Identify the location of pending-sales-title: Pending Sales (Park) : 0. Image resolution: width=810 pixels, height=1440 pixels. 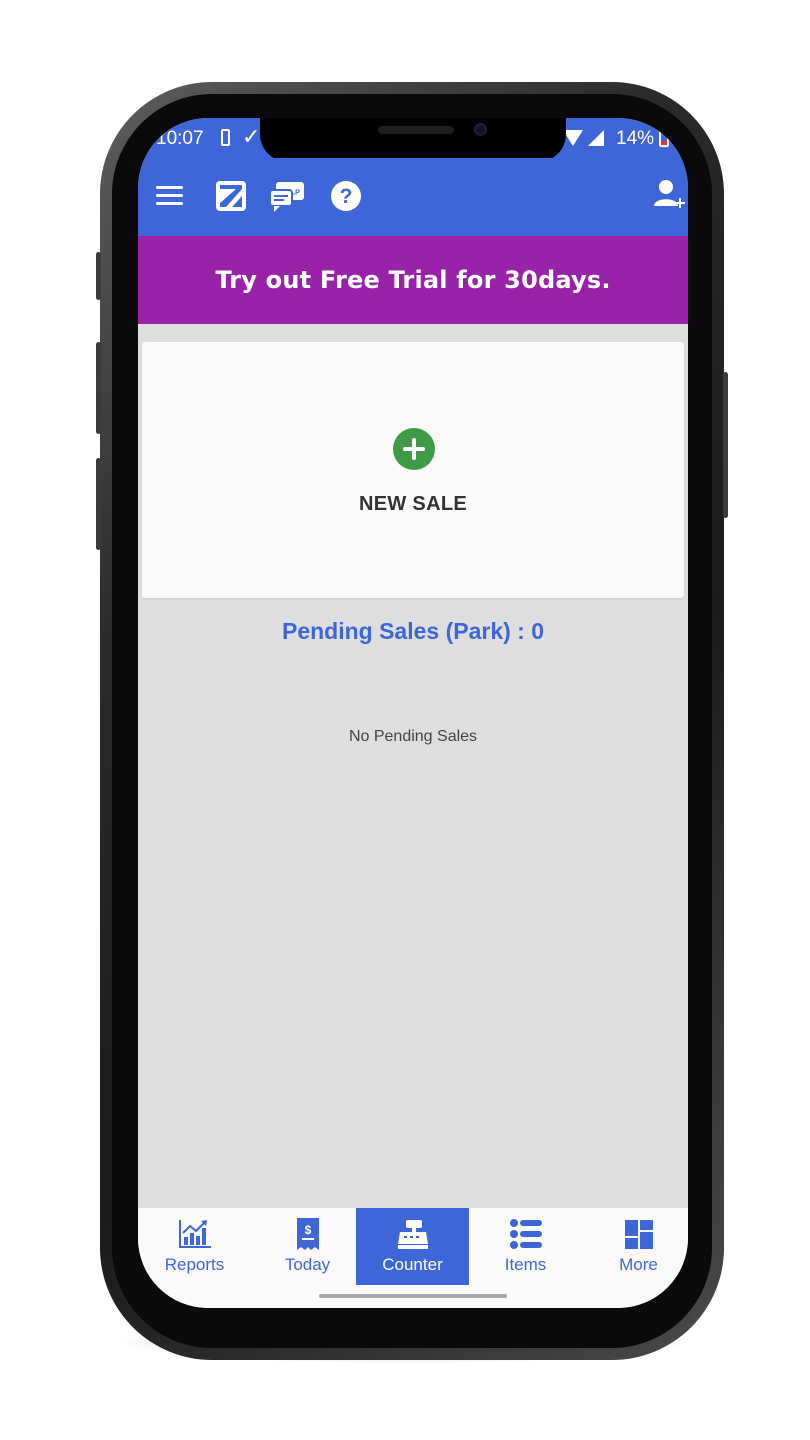
(413, 631).